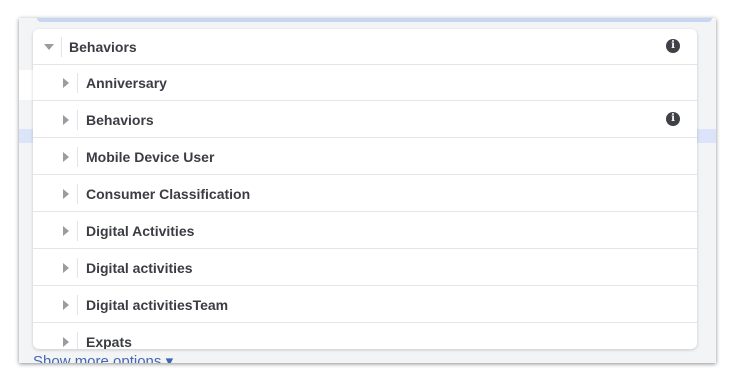 This screenshot has height=381, width=736. Describe the element at coordinates (365, 47) in the screenshot. I see `category-header-behaviors: Behaviors i` at that location.